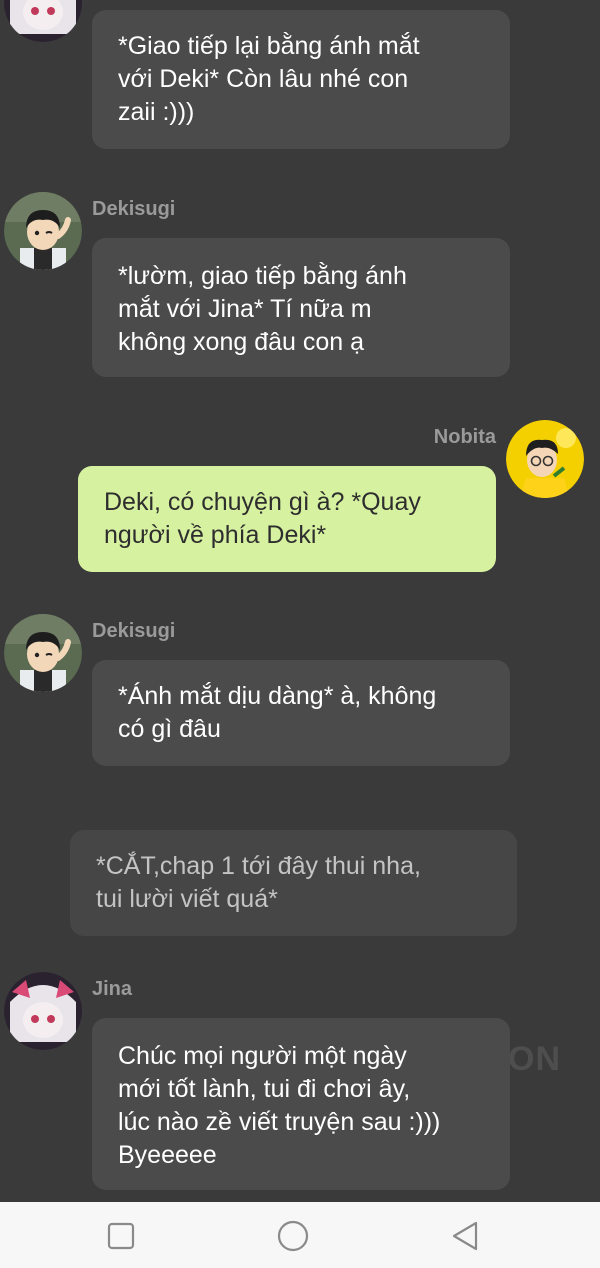 The height and width of the screenshot is (1268, 600). What do you see at coordinates (215, 535) in the screenshot?
I see `message-line: người về phía Deki*` at bounding box center [215, 535].